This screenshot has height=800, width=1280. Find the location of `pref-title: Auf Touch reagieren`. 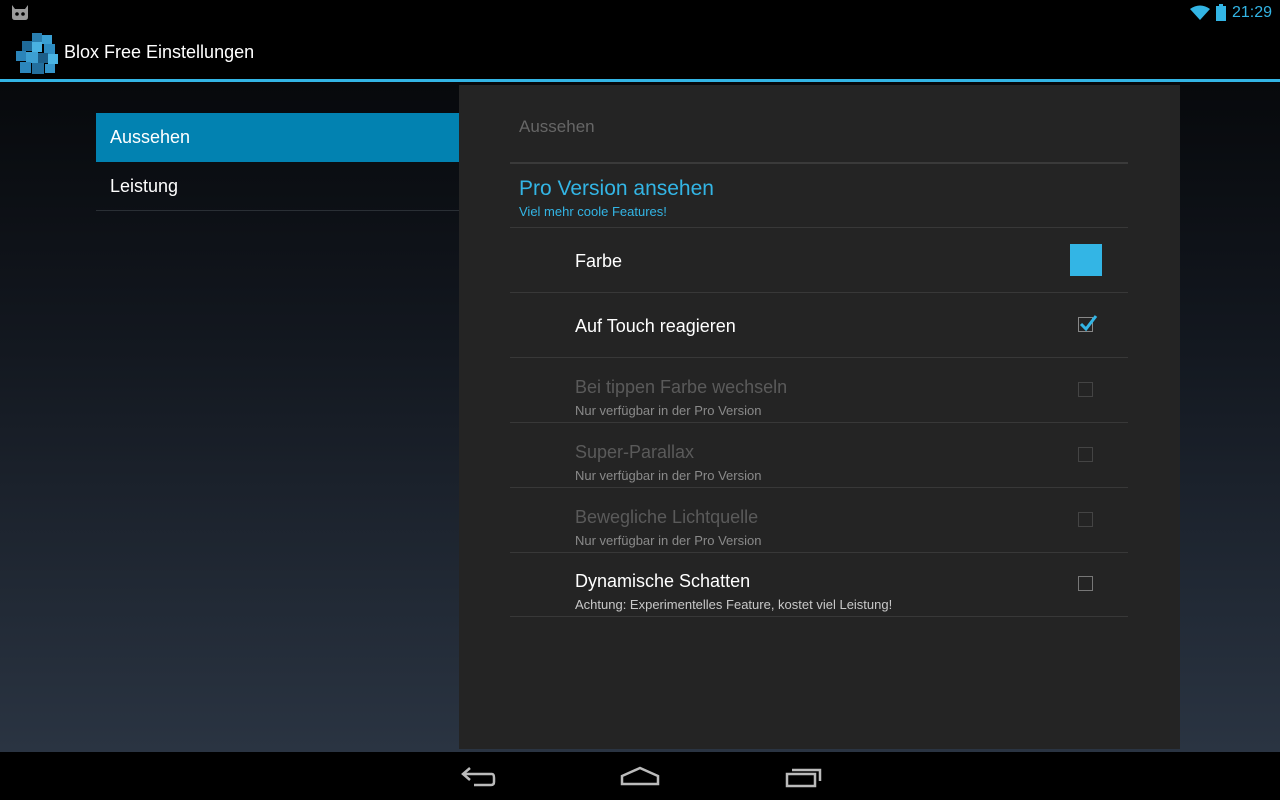

pref-title: Auf Touch reagieren is located at coordinates (655, 326).